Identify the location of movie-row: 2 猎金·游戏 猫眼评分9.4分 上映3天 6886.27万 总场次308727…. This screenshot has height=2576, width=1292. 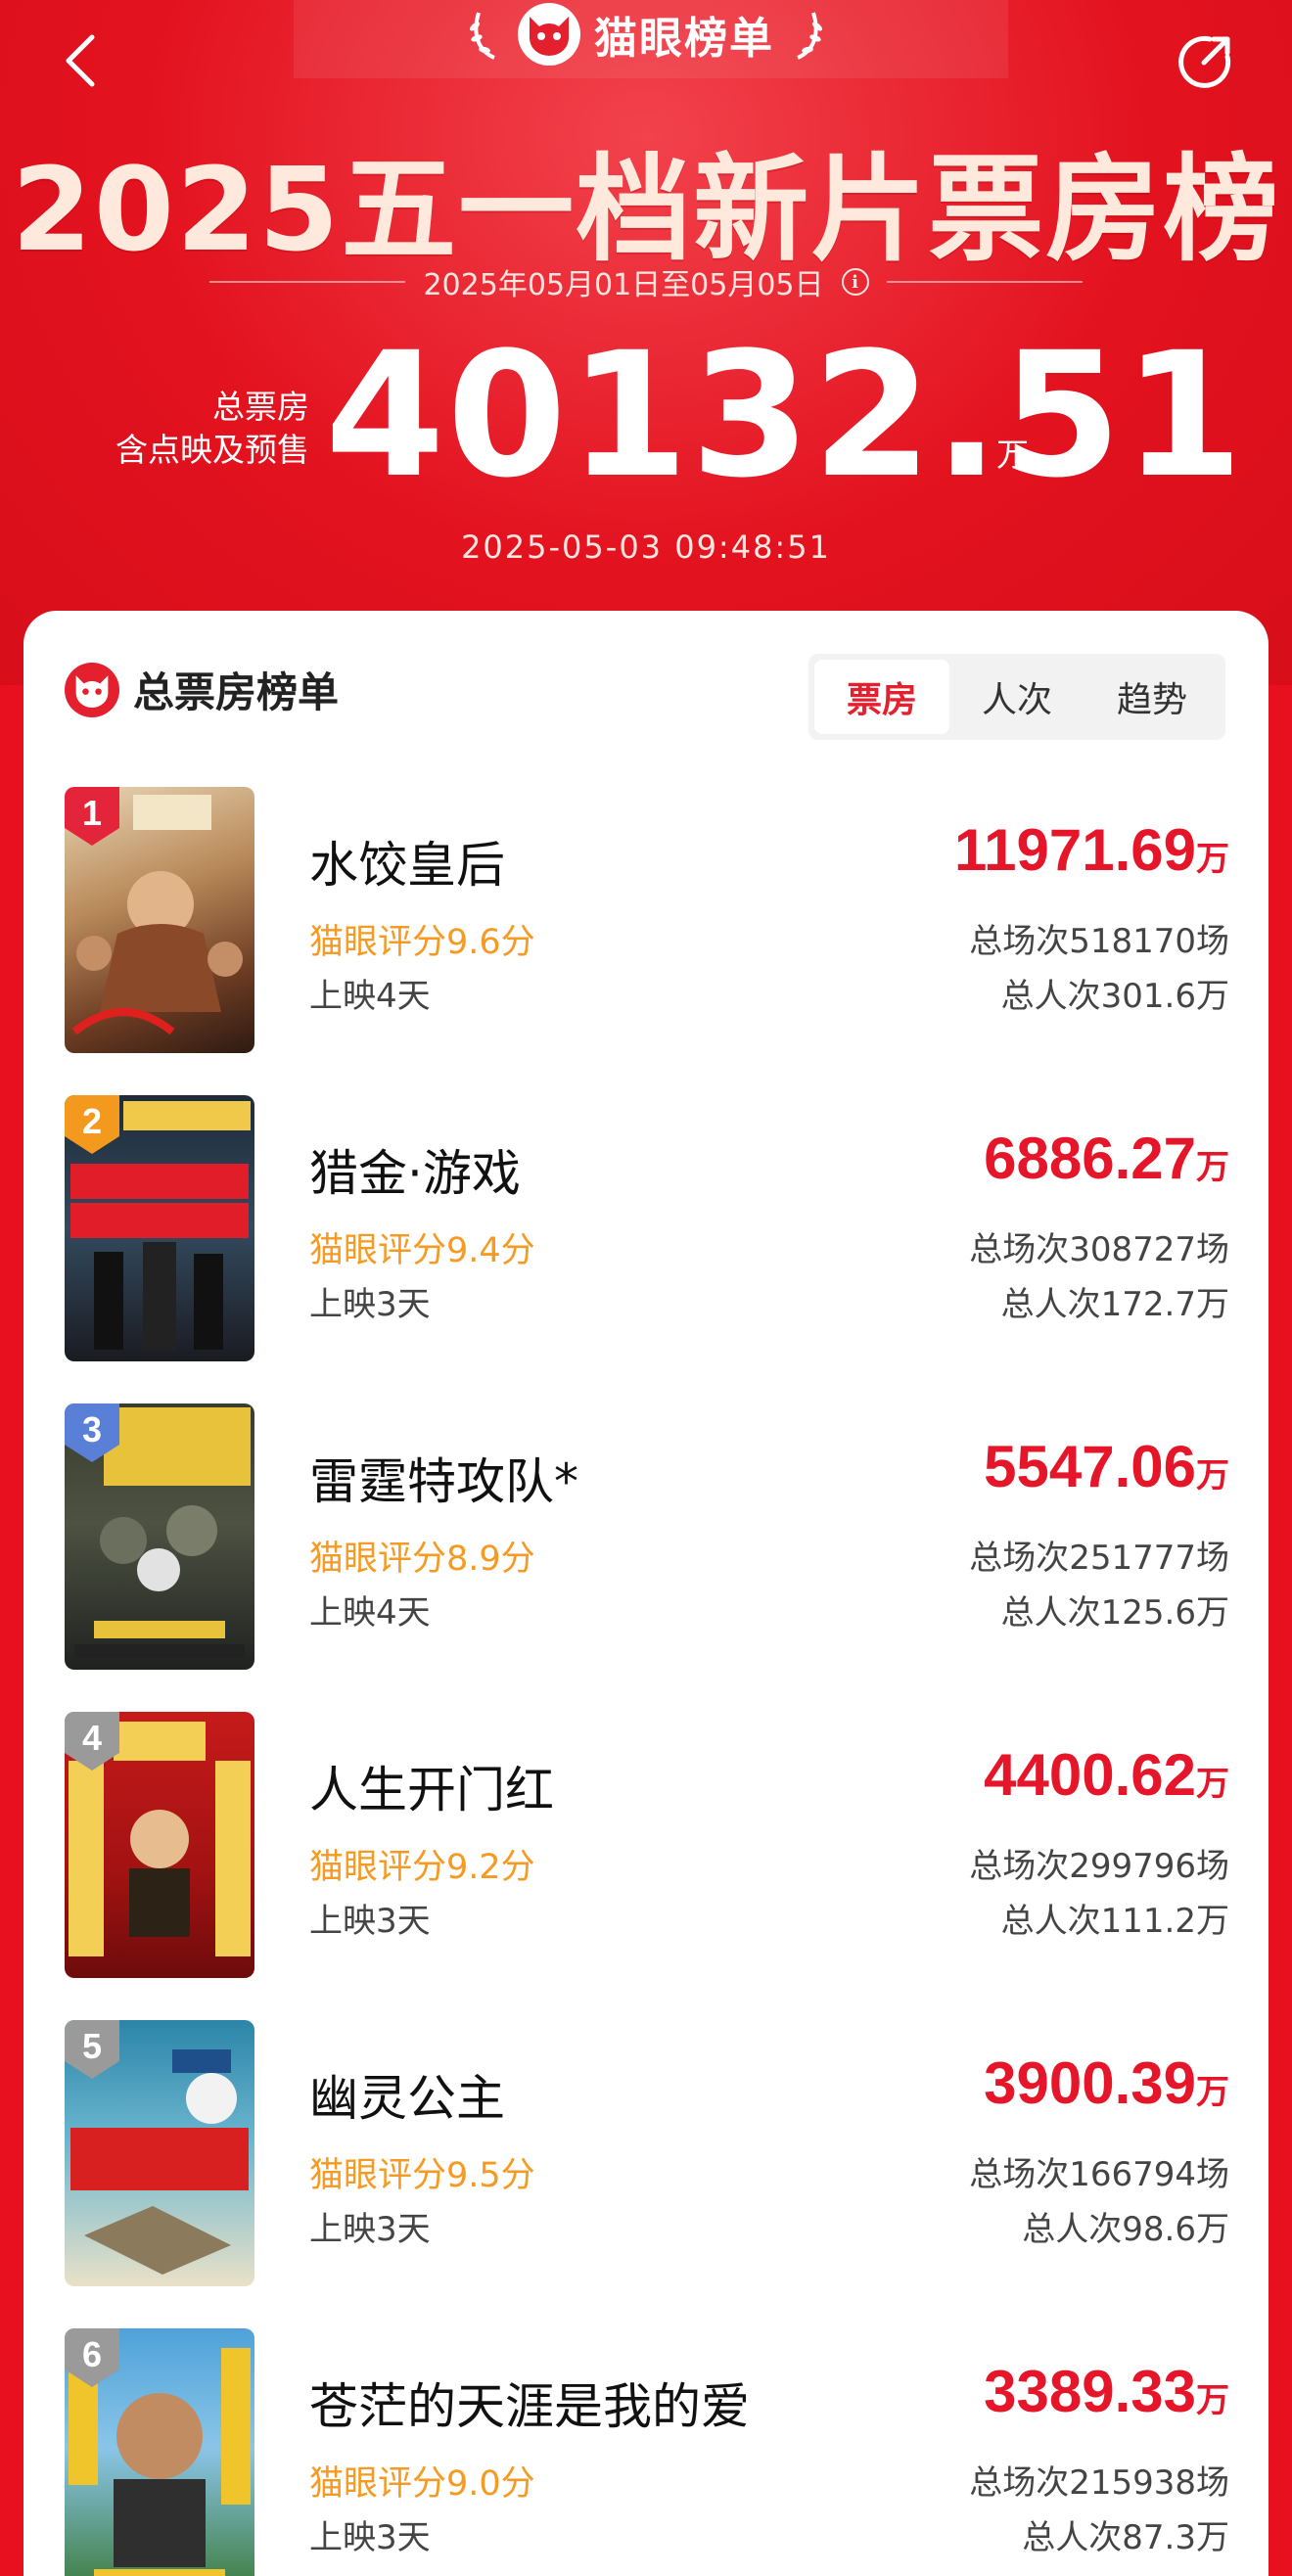
(647, 1228).